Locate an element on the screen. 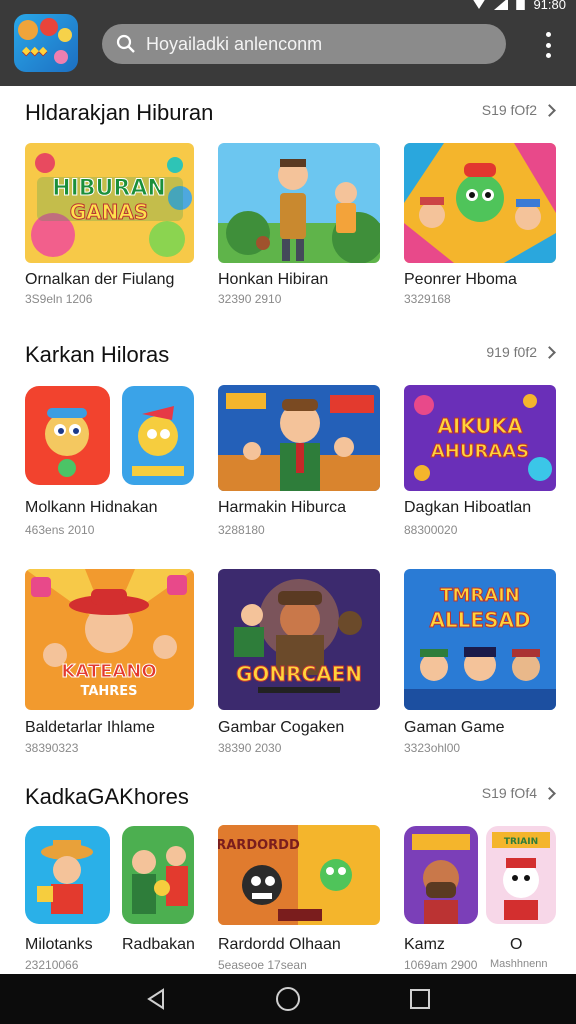  game-title: Dagkan Hiboatlan is located at coordinates (468, 507).